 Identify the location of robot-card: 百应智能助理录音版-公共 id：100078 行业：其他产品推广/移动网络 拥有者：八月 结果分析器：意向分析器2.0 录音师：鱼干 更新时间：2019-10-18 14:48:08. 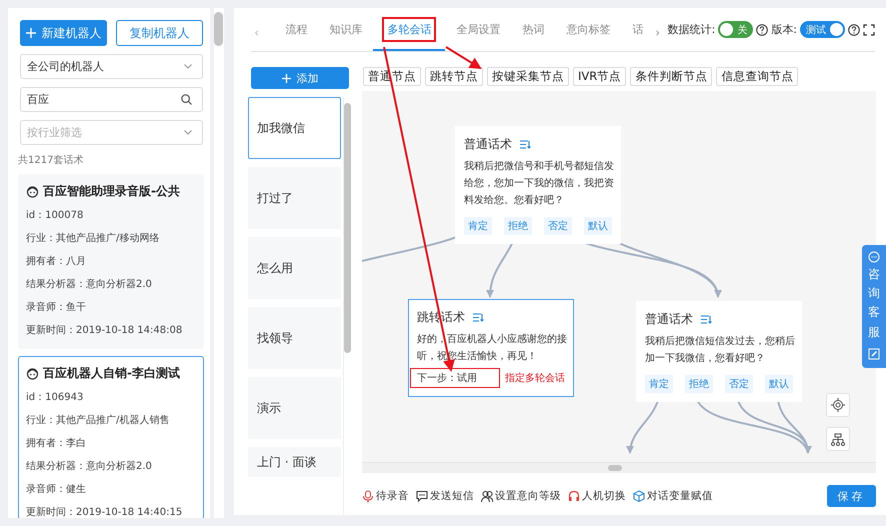
(111, 261).